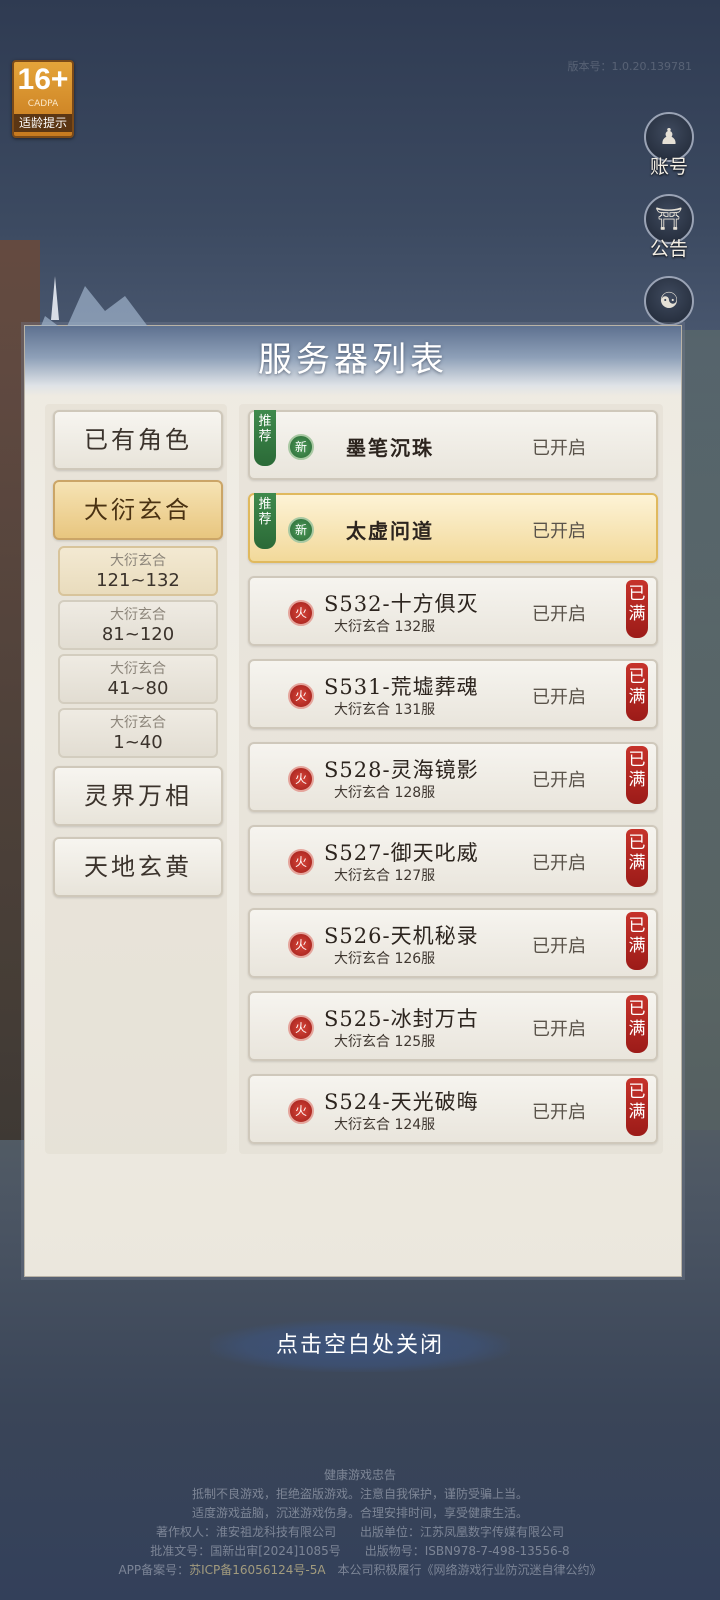 The image size is (720, 1600). I want to click on server-name: S528-灵海镜影, so click(401, 770).